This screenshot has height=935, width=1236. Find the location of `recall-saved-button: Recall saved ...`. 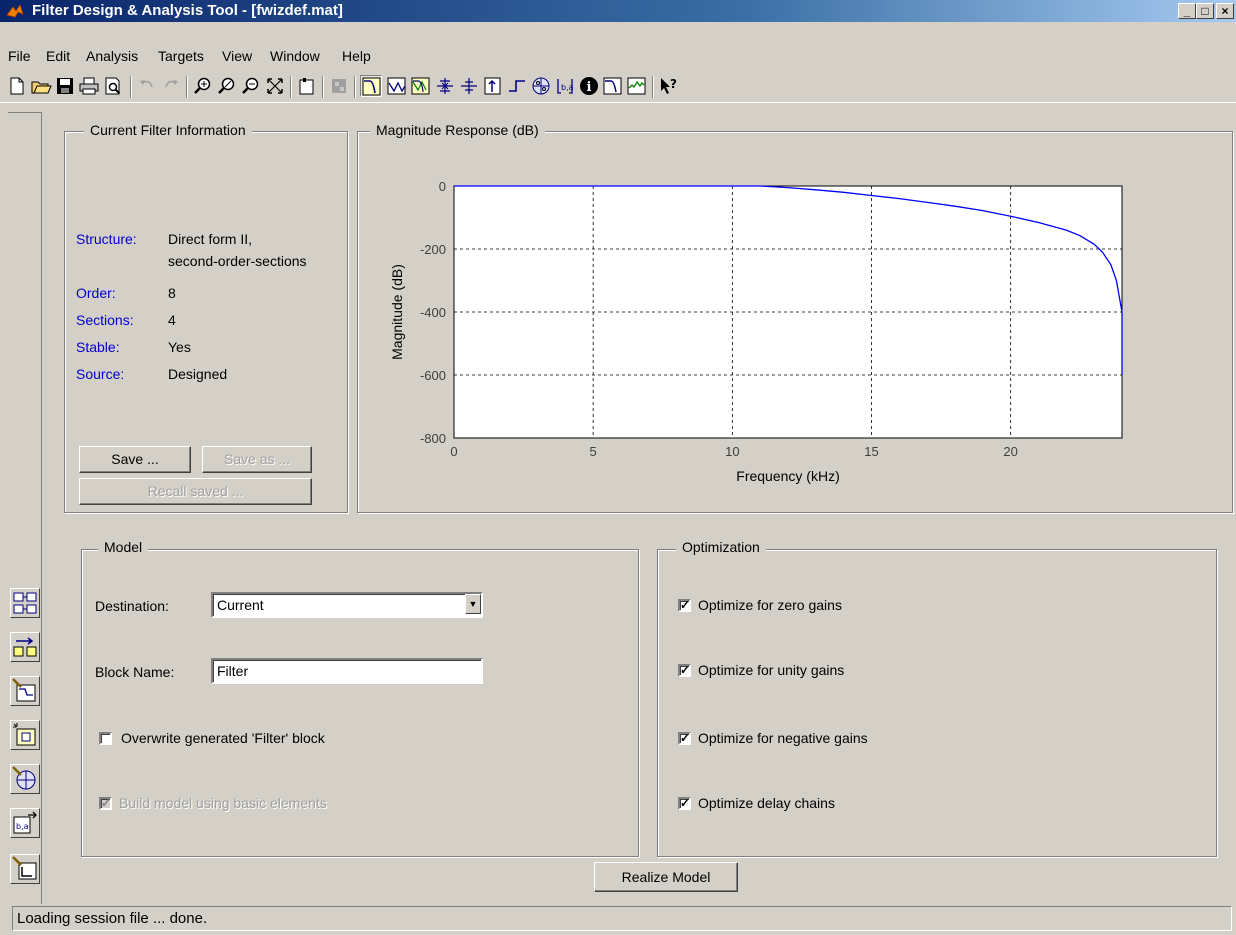

recall-saved-button: Recall saved ... is located at coordinates (195, 491).